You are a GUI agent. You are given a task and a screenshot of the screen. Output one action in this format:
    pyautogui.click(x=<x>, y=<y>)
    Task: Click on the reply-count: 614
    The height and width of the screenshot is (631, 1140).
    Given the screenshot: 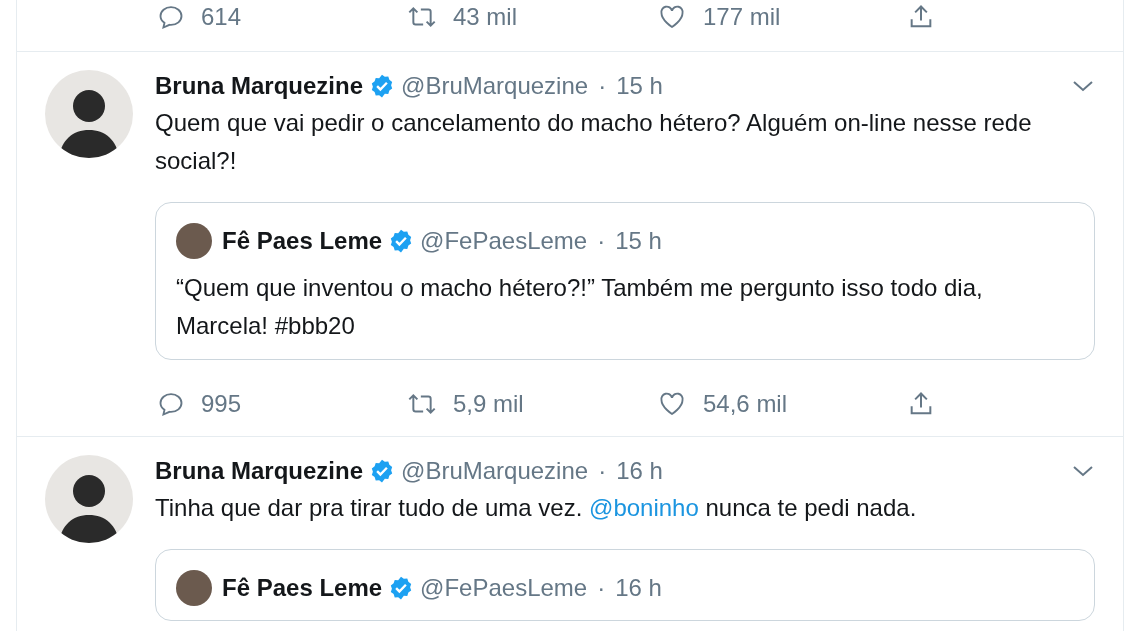 What is the action you would take?
    pyautogui.click(x=221, y=17)
    